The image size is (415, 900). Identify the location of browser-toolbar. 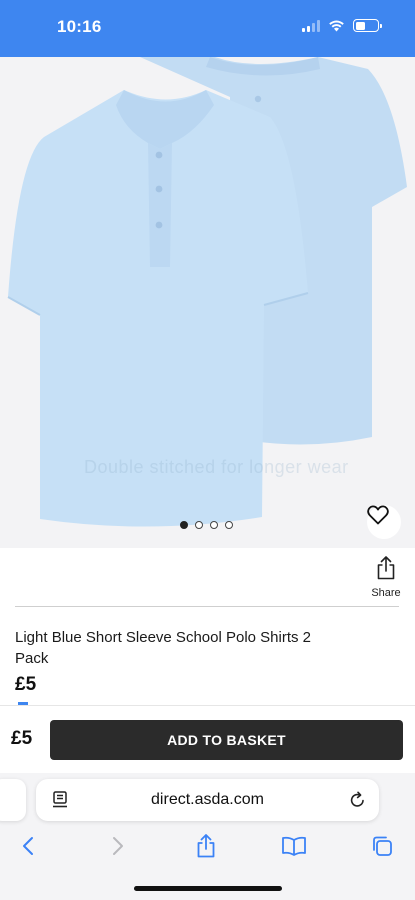
(207, 846).